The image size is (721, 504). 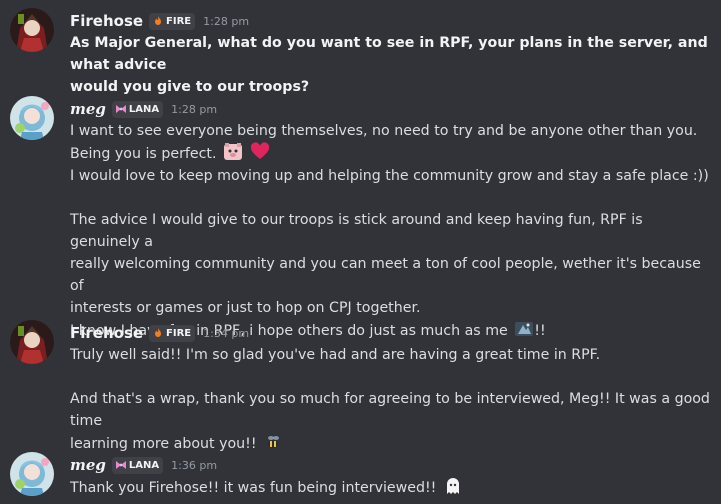 What do you see at coordinates (524, 329) in the screenshot?
I see `gaming-sticker-emoji-icon` at bounding box center [524, 329].